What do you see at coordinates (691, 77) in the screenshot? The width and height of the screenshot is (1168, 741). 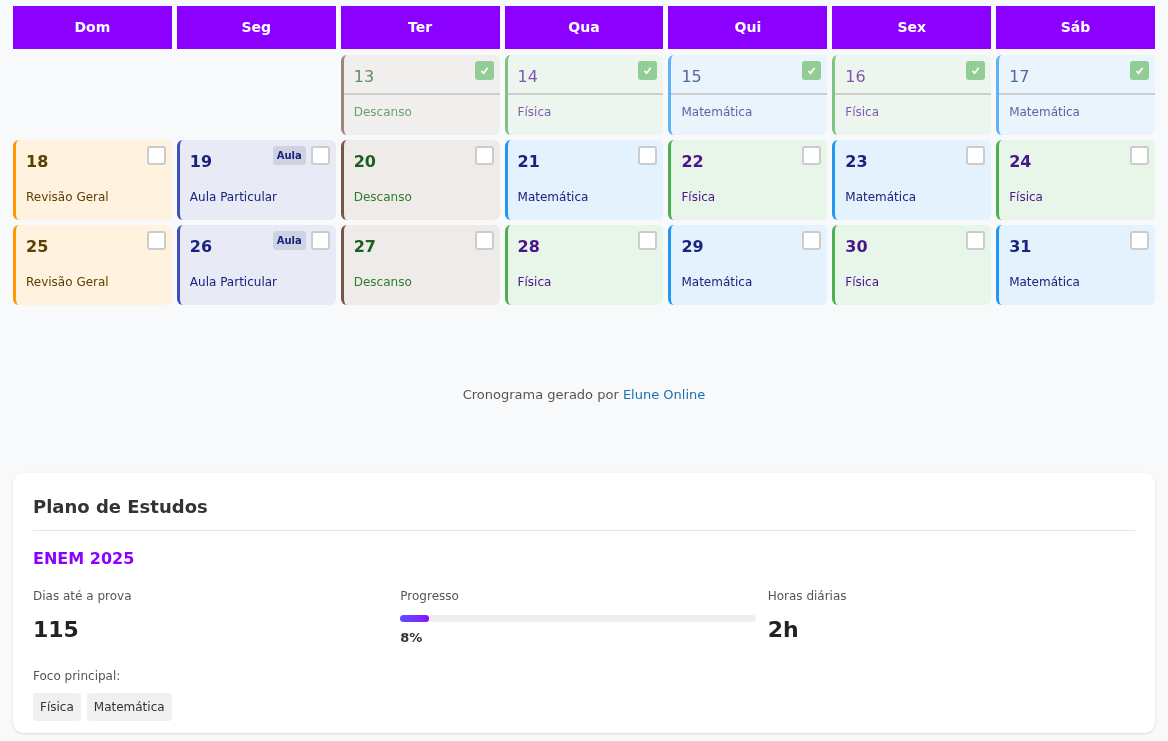 I see `day-number: 15` at bounding box center [691, 77].